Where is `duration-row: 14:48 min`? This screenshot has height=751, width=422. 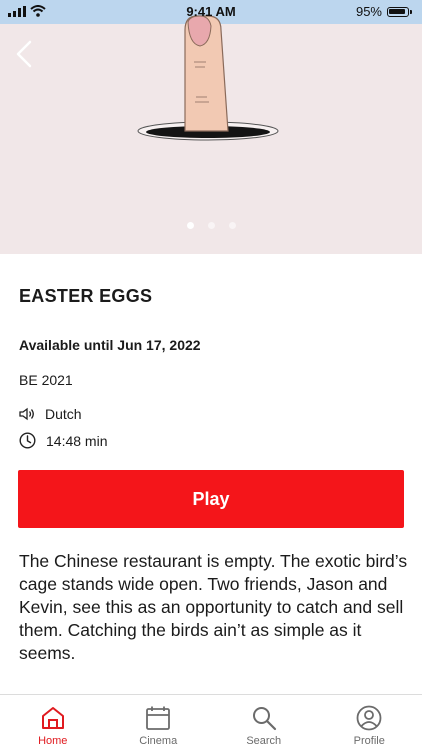 duration-row: 14:48 min is located at coordinates (63, 440).